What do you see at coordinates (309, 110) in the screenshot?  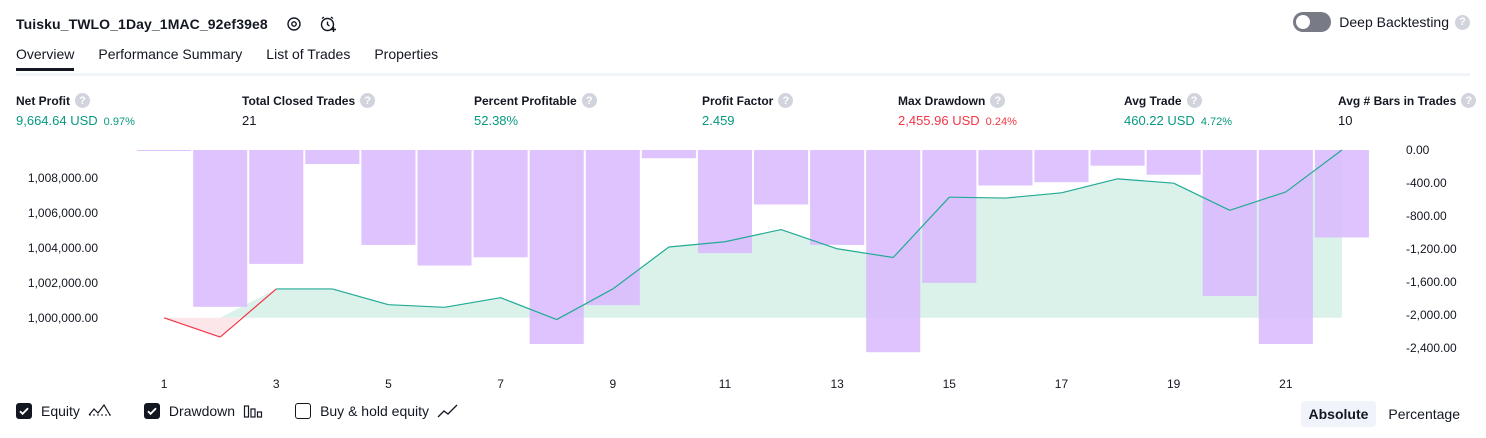 I see `metric-total-closed-trades: Total Closed Trades? 21` at bounding box center [309, 110].